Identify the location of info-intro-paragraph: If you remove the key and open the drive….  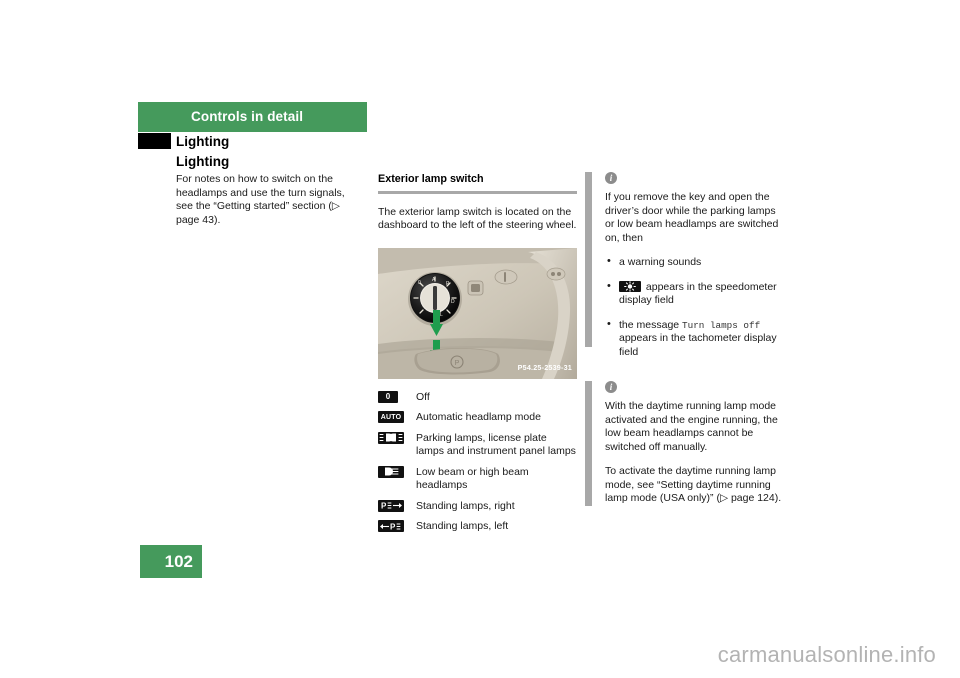
(692, 217).